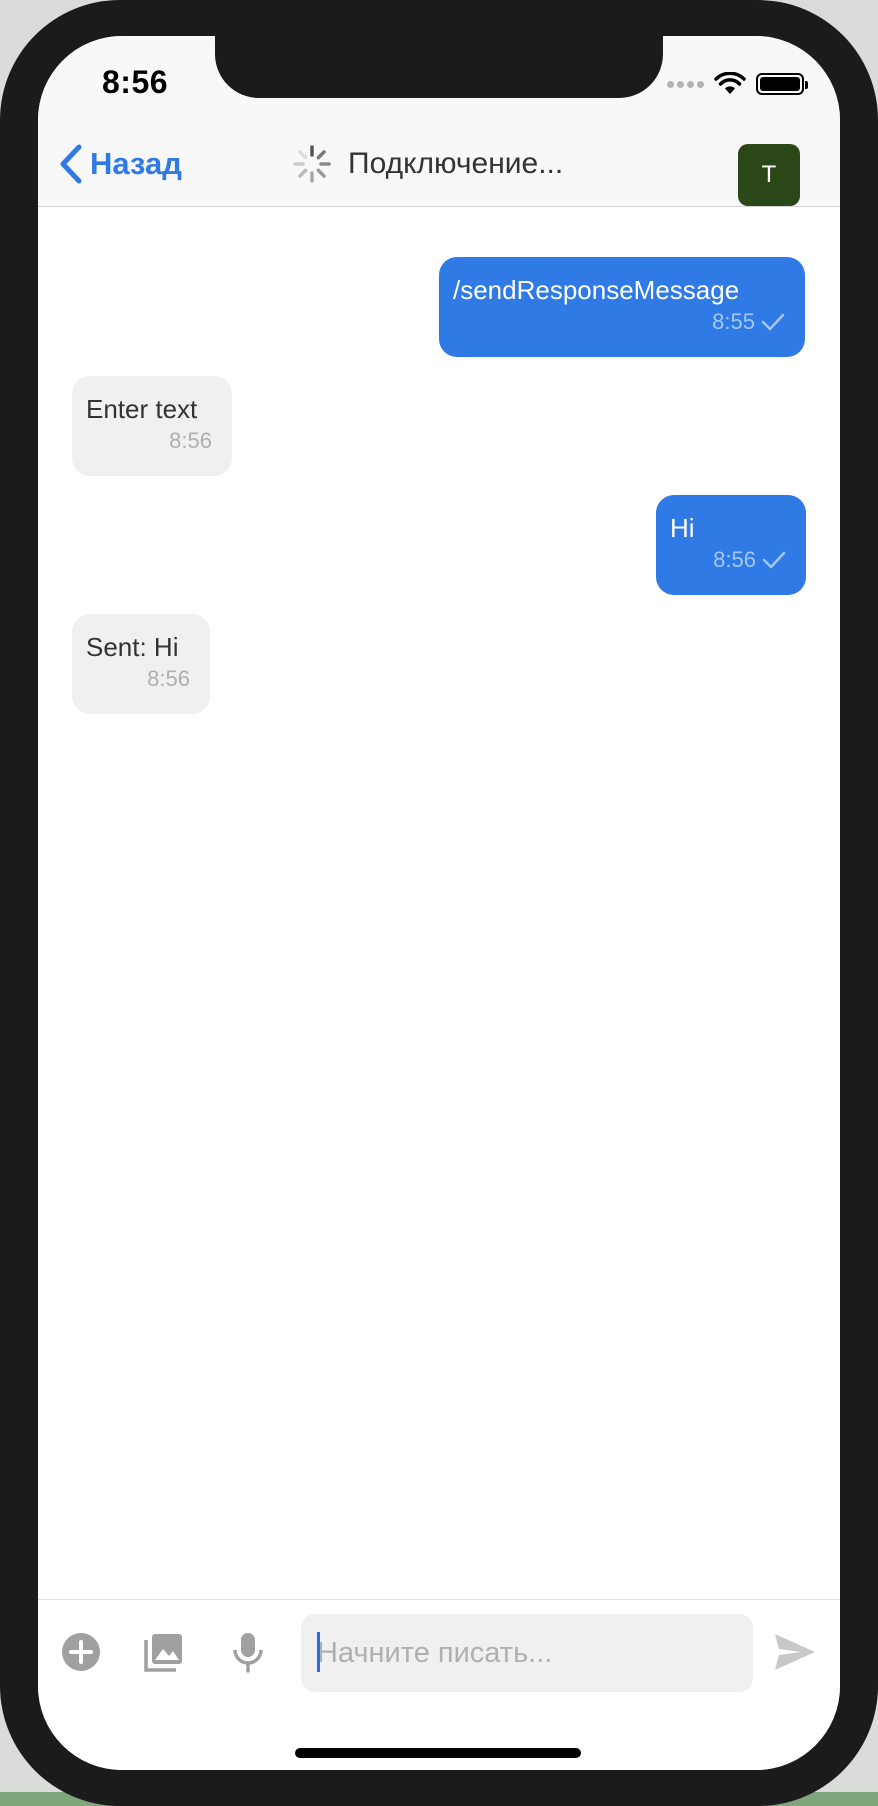 The image size is (878, 1806). Describe the element at coordinates (733, 321) in the screenshot. I see `message-time: 8:55` at that location.